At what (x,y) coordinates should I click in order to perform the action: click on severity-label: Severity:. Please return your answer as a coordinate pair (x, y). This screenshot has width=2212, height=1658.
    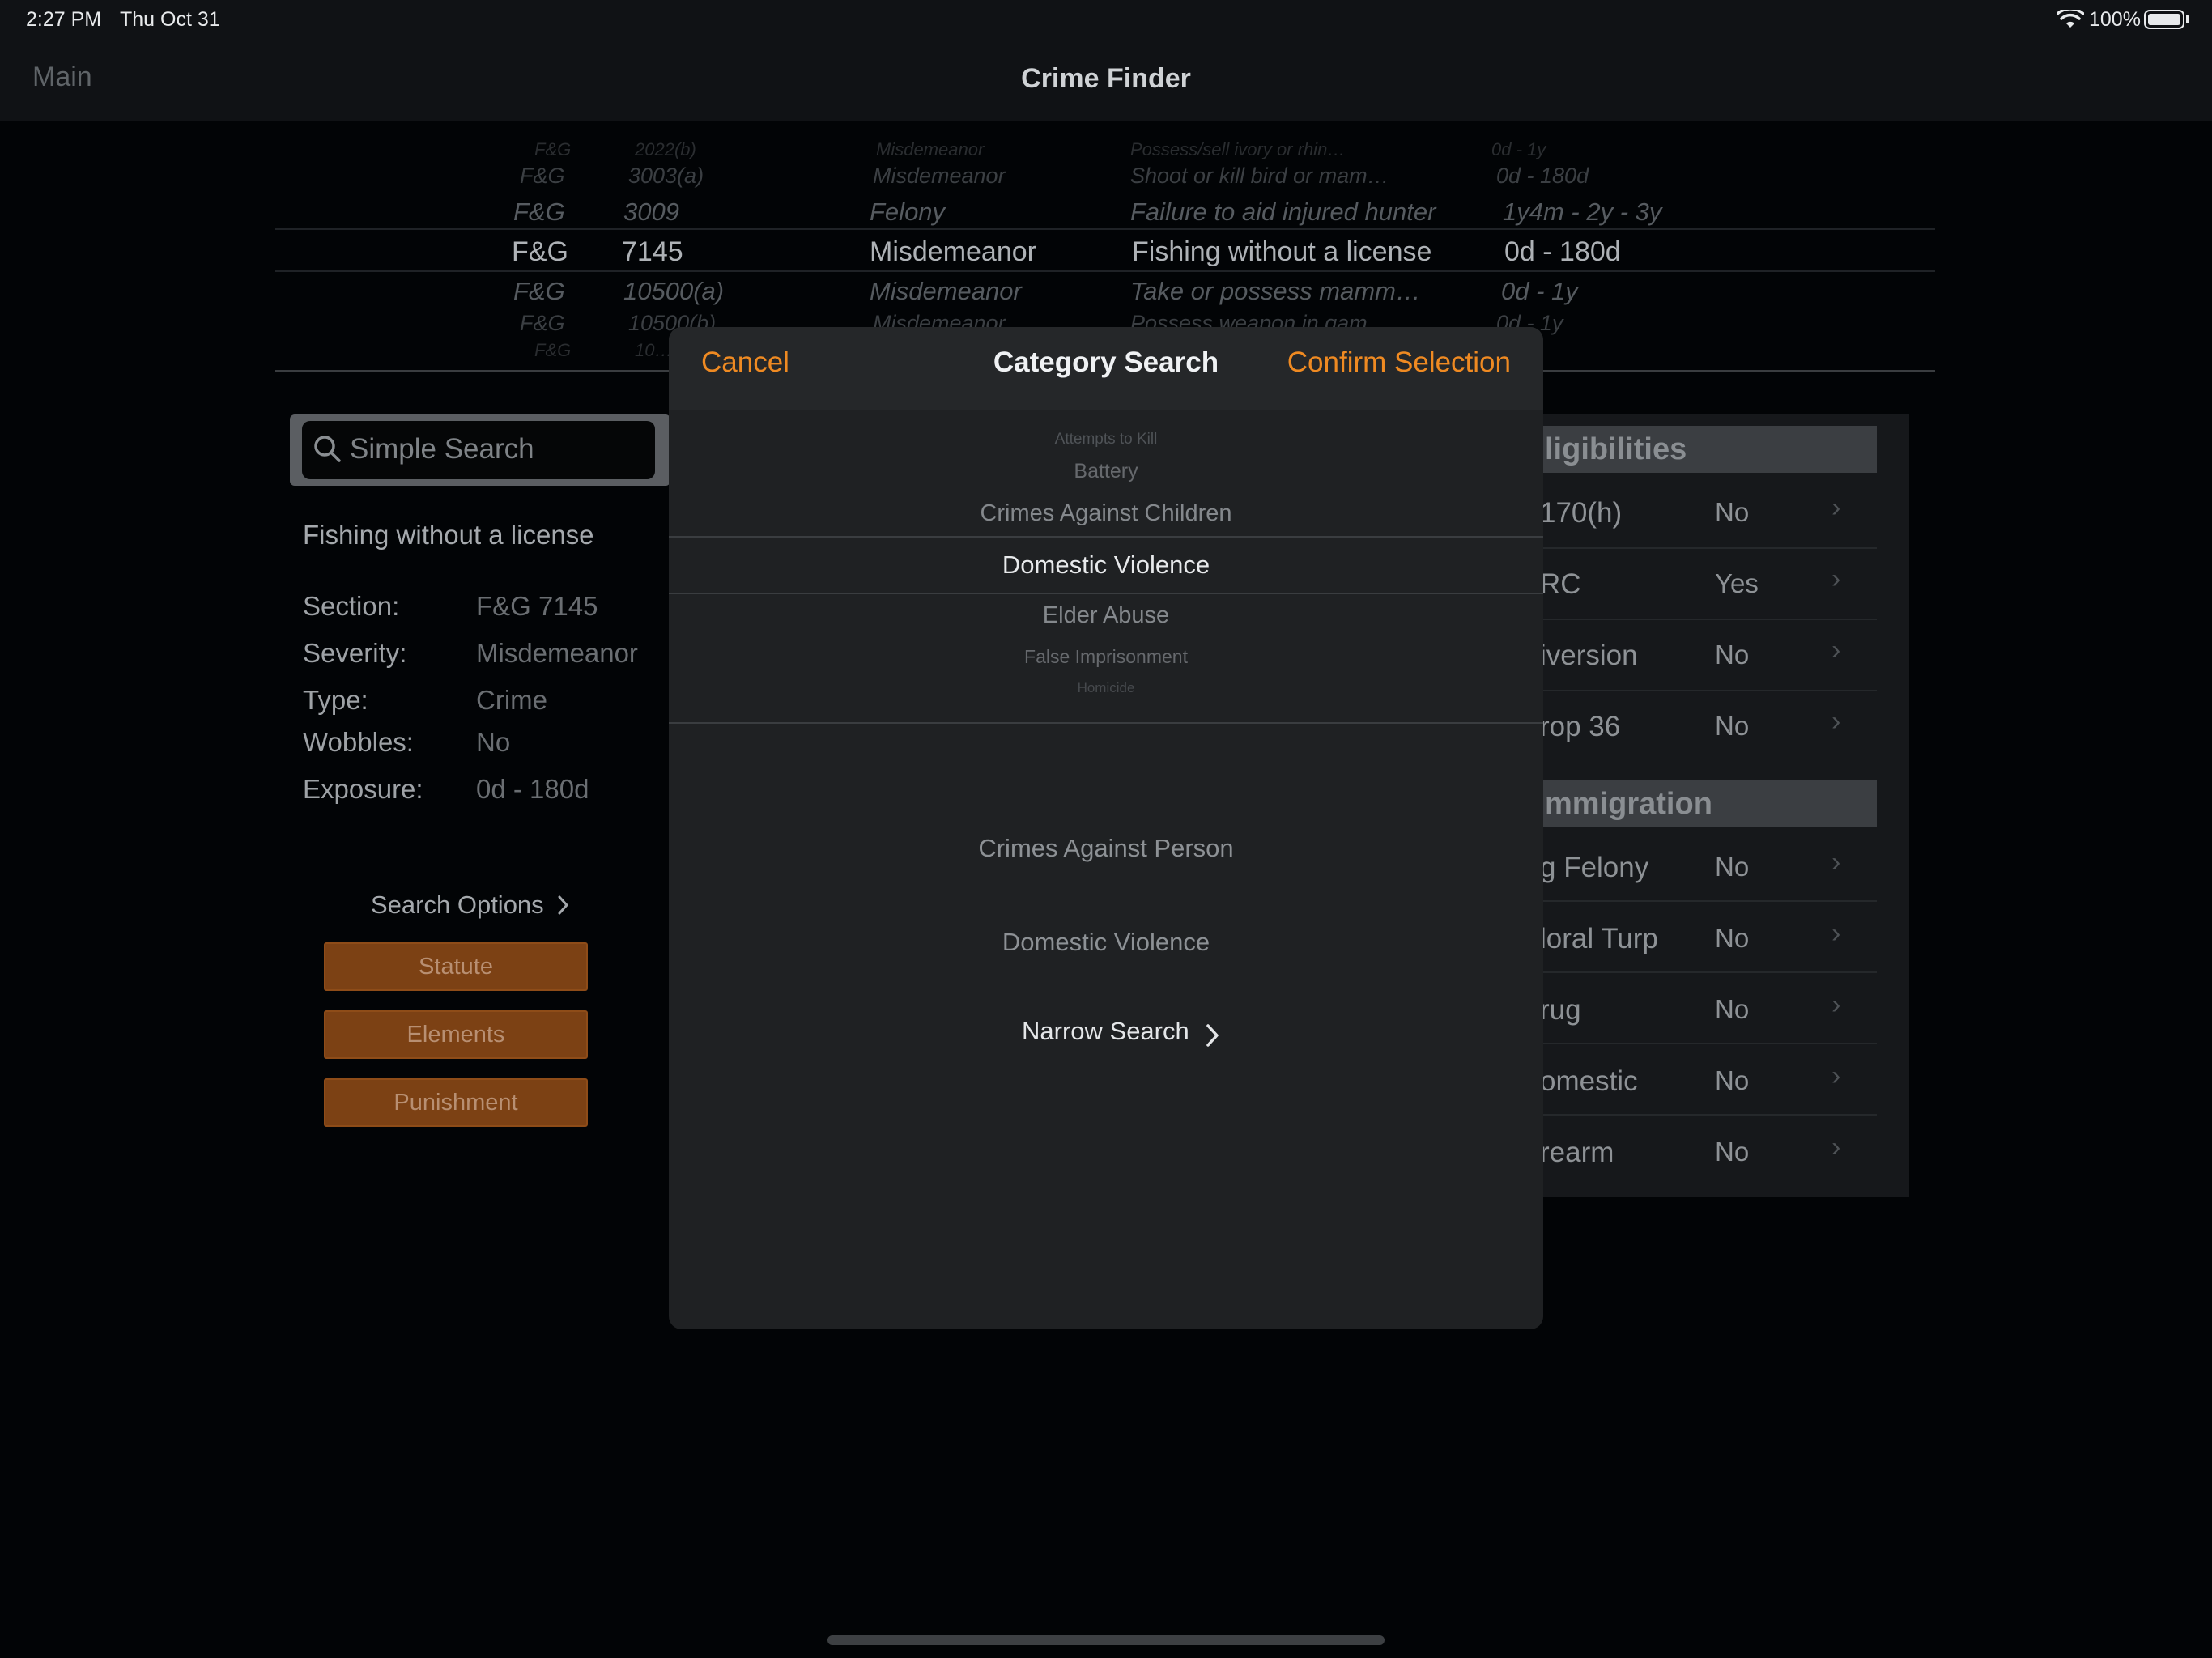
    Looking at the image, I should click on (355, 653).